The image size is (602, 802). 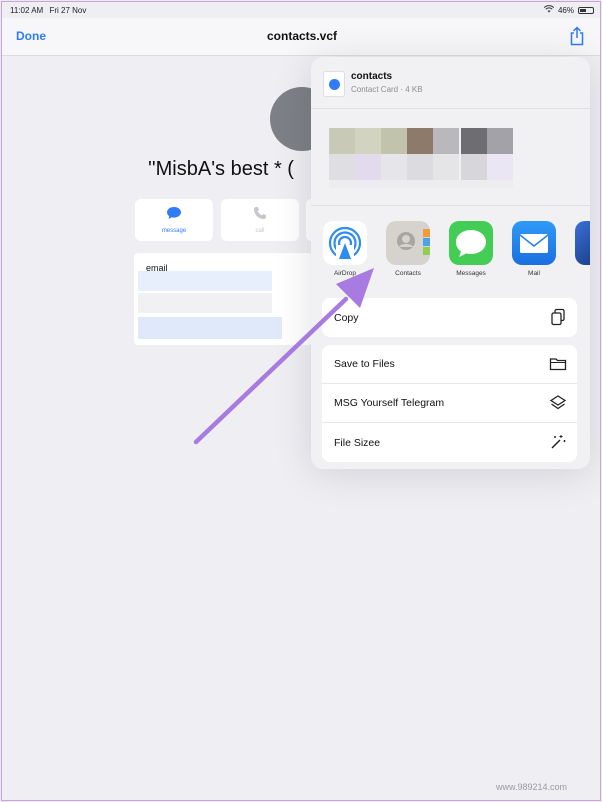 I want to click on contact-card-icon, so click(x=334, y=84).